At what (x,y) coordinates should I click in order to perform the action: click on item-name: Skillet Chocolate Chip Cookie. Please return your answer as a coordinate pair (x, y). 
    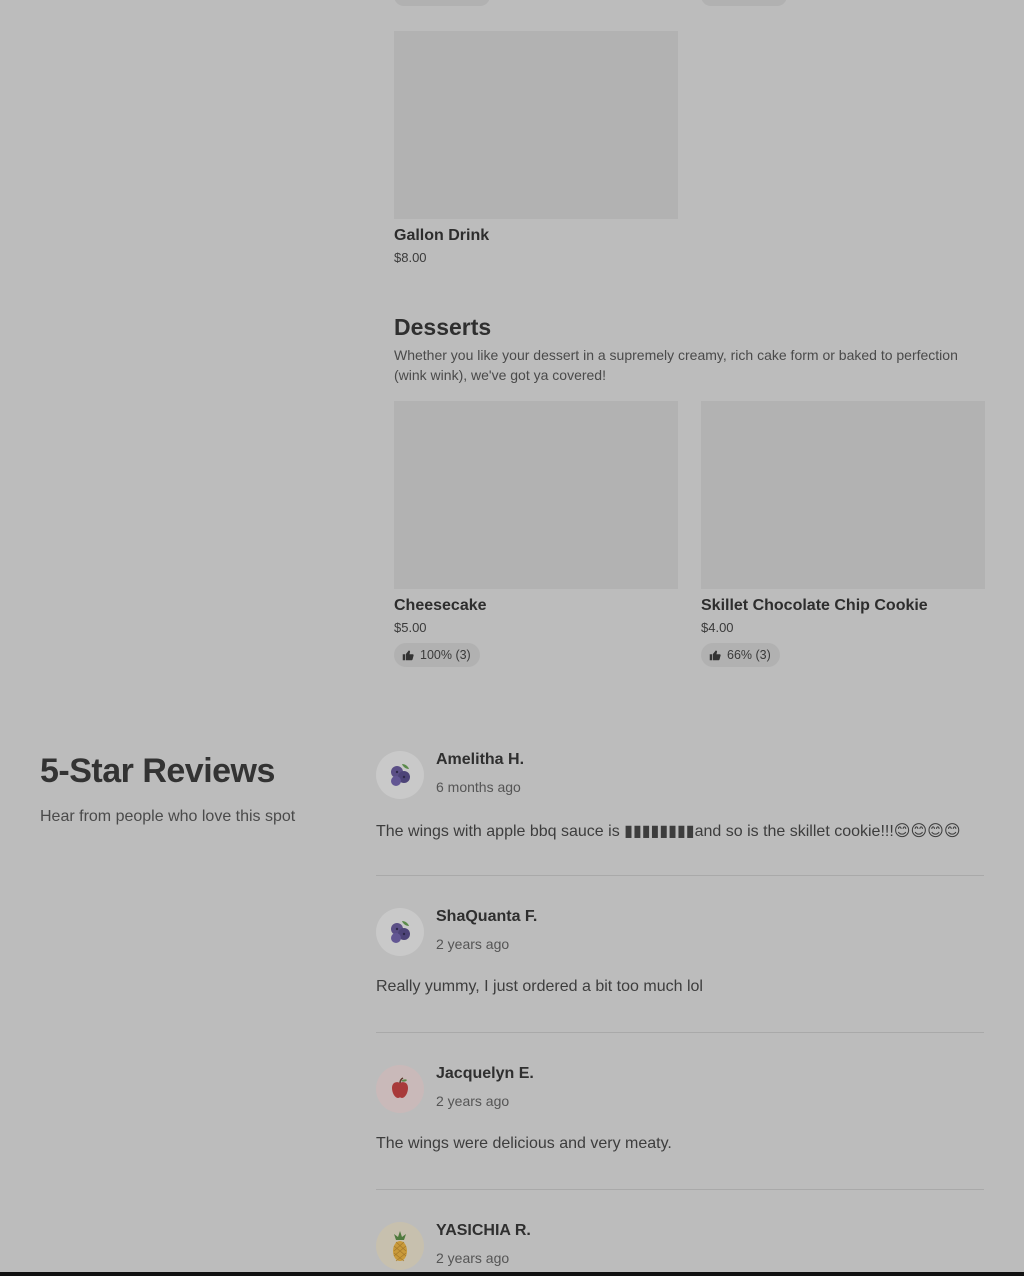
    Looking at the image, I should click on (814, 605).